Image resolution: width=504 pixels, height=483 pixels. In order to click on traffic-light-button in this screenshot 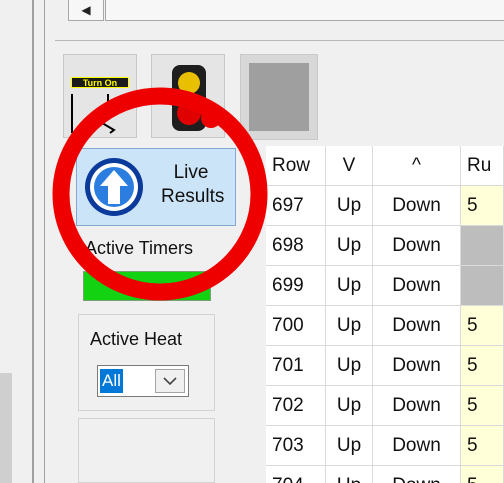, I will do `click(188, 96)`.